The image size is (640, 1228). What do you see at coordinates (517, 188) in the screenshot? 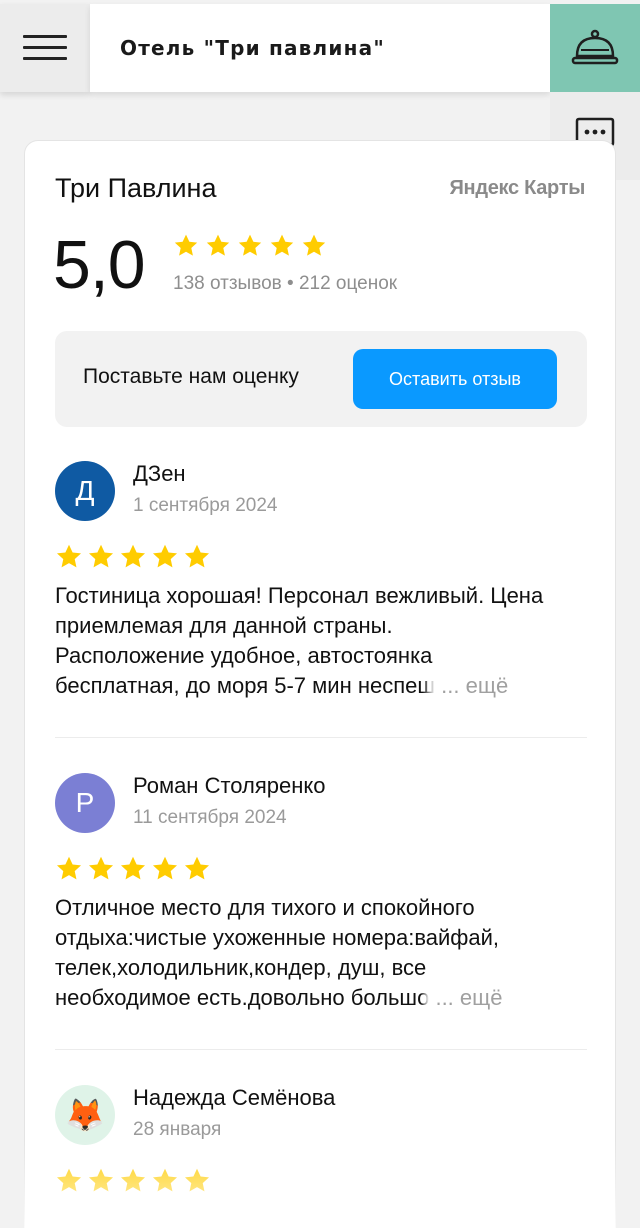
I see `yandex-maps-link: Яндекс Карты` at bounding box center [517, 188].